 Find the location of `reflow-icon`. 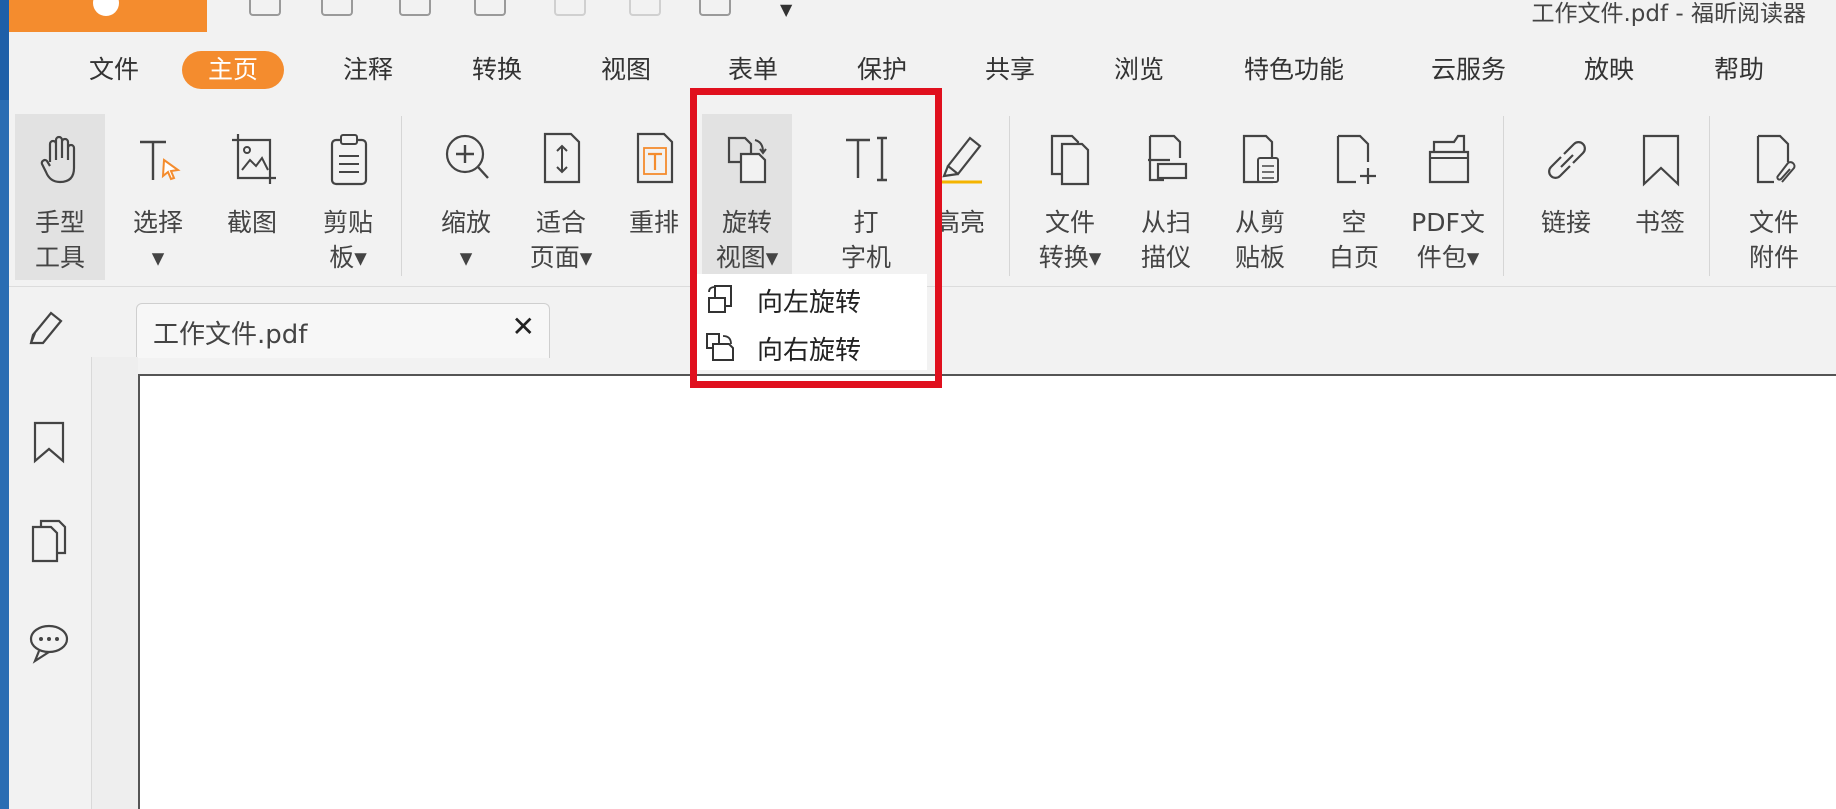

reflow-icon is located at coordinates (655, 158).